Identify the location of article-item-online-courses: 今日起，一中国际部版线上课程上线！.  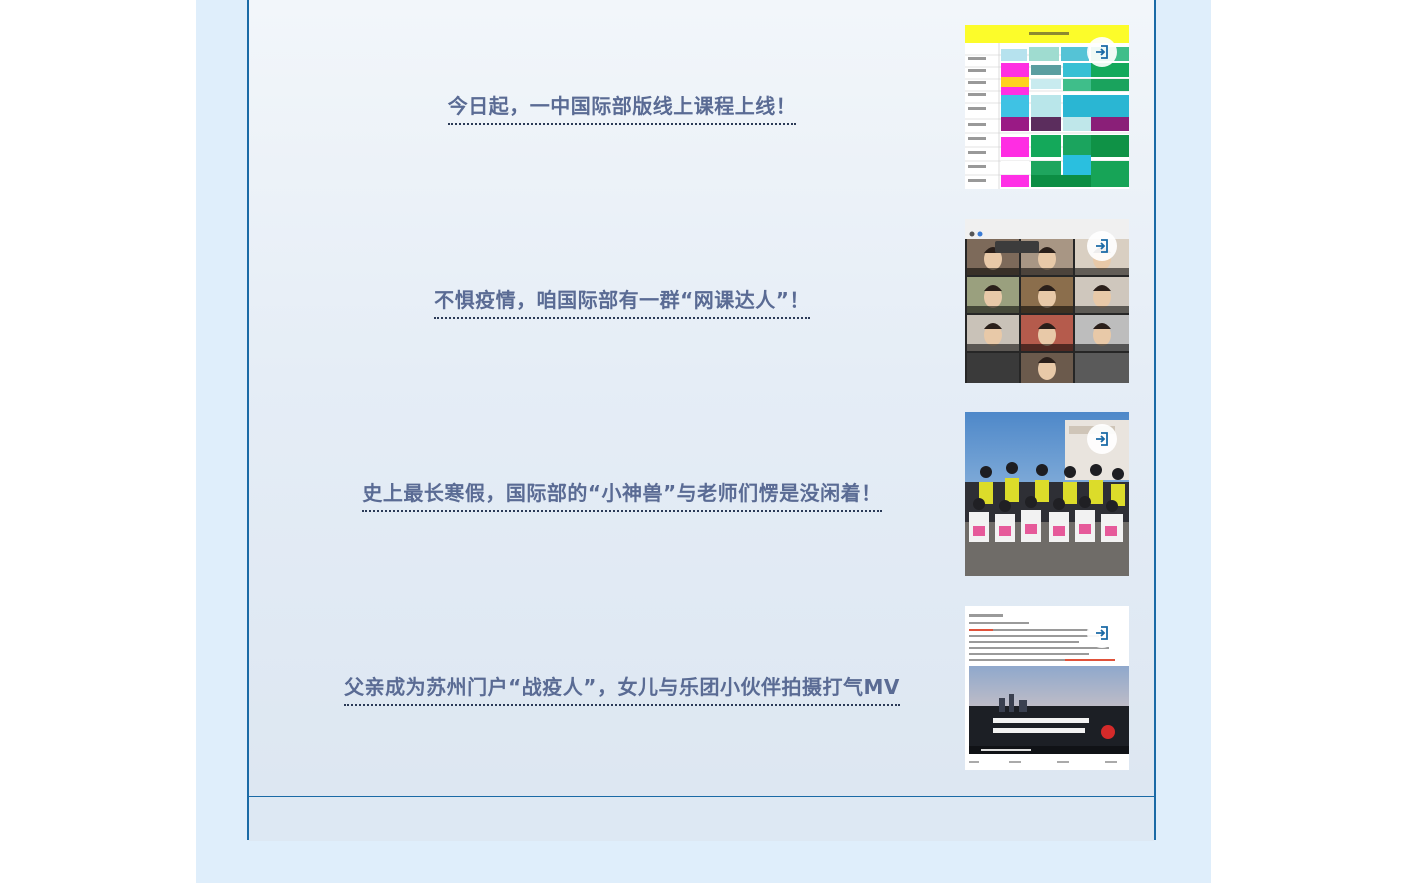
(701, 107).